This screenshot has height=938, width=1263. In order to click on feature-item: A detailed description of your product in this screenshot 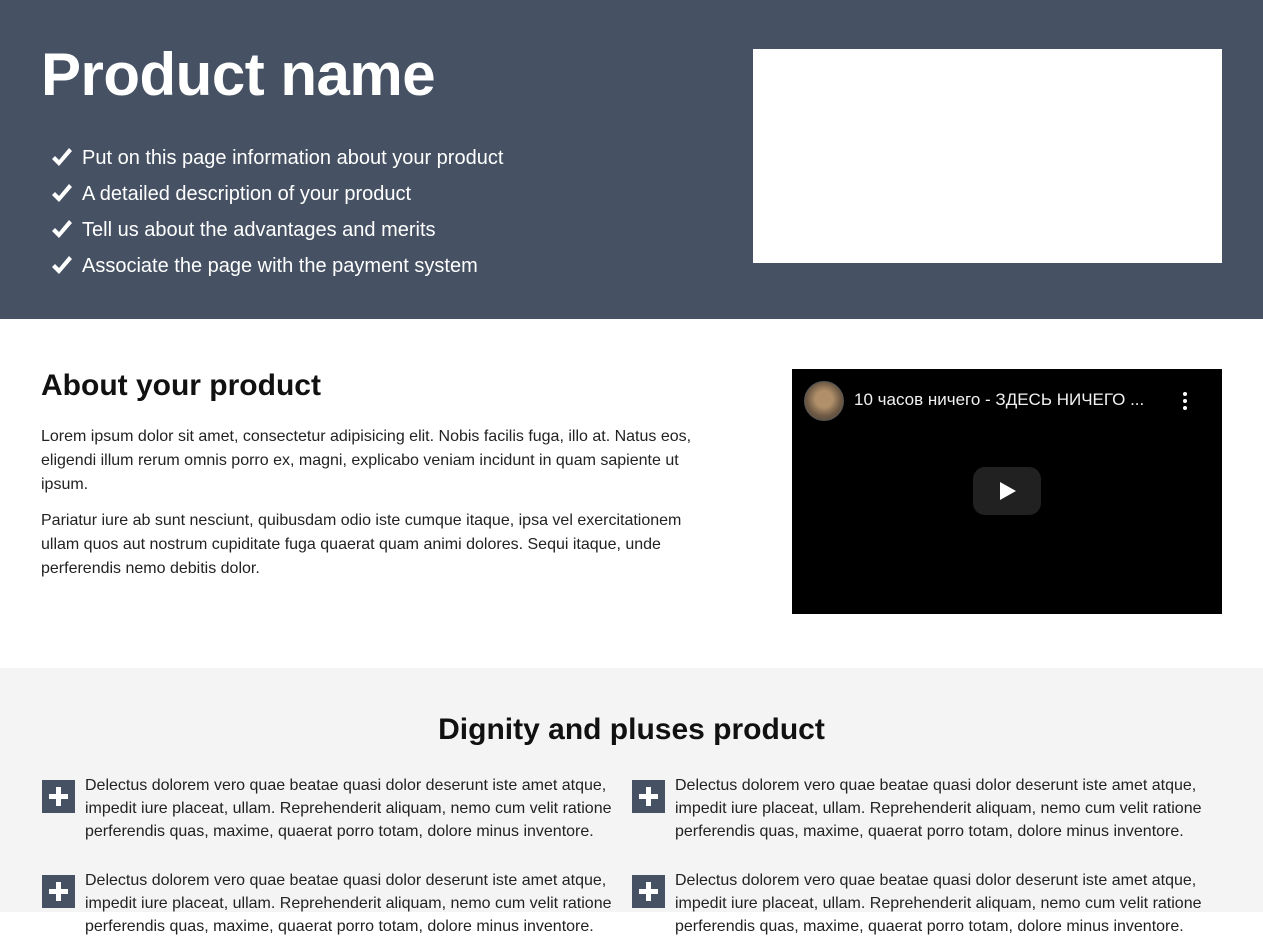, I will do `click(276, 194)`.